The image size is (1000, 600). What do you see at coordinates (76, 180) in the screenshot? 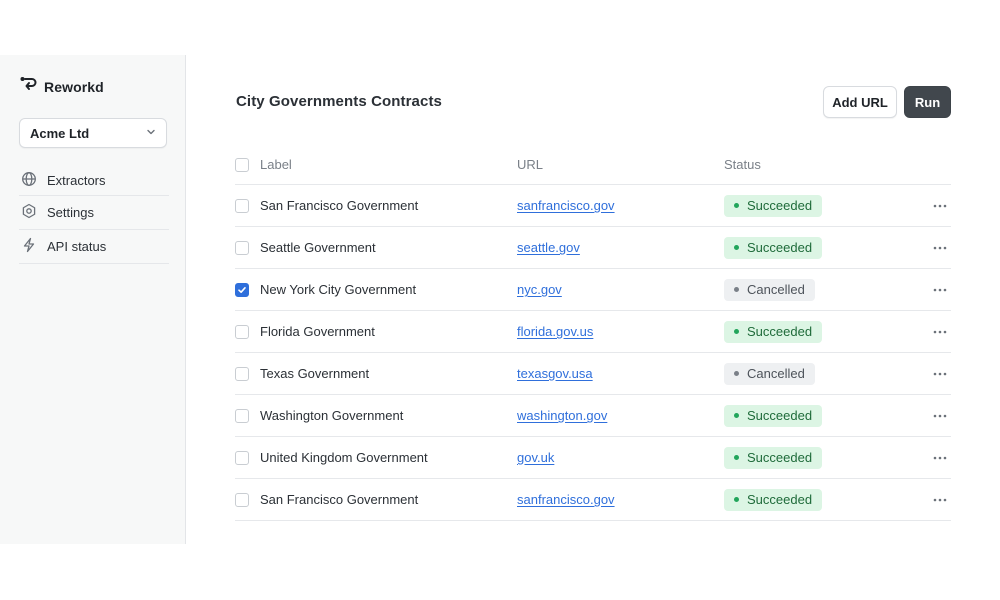
I see `sidebar-item-label: Extractors` at bounding box center [76, 180].